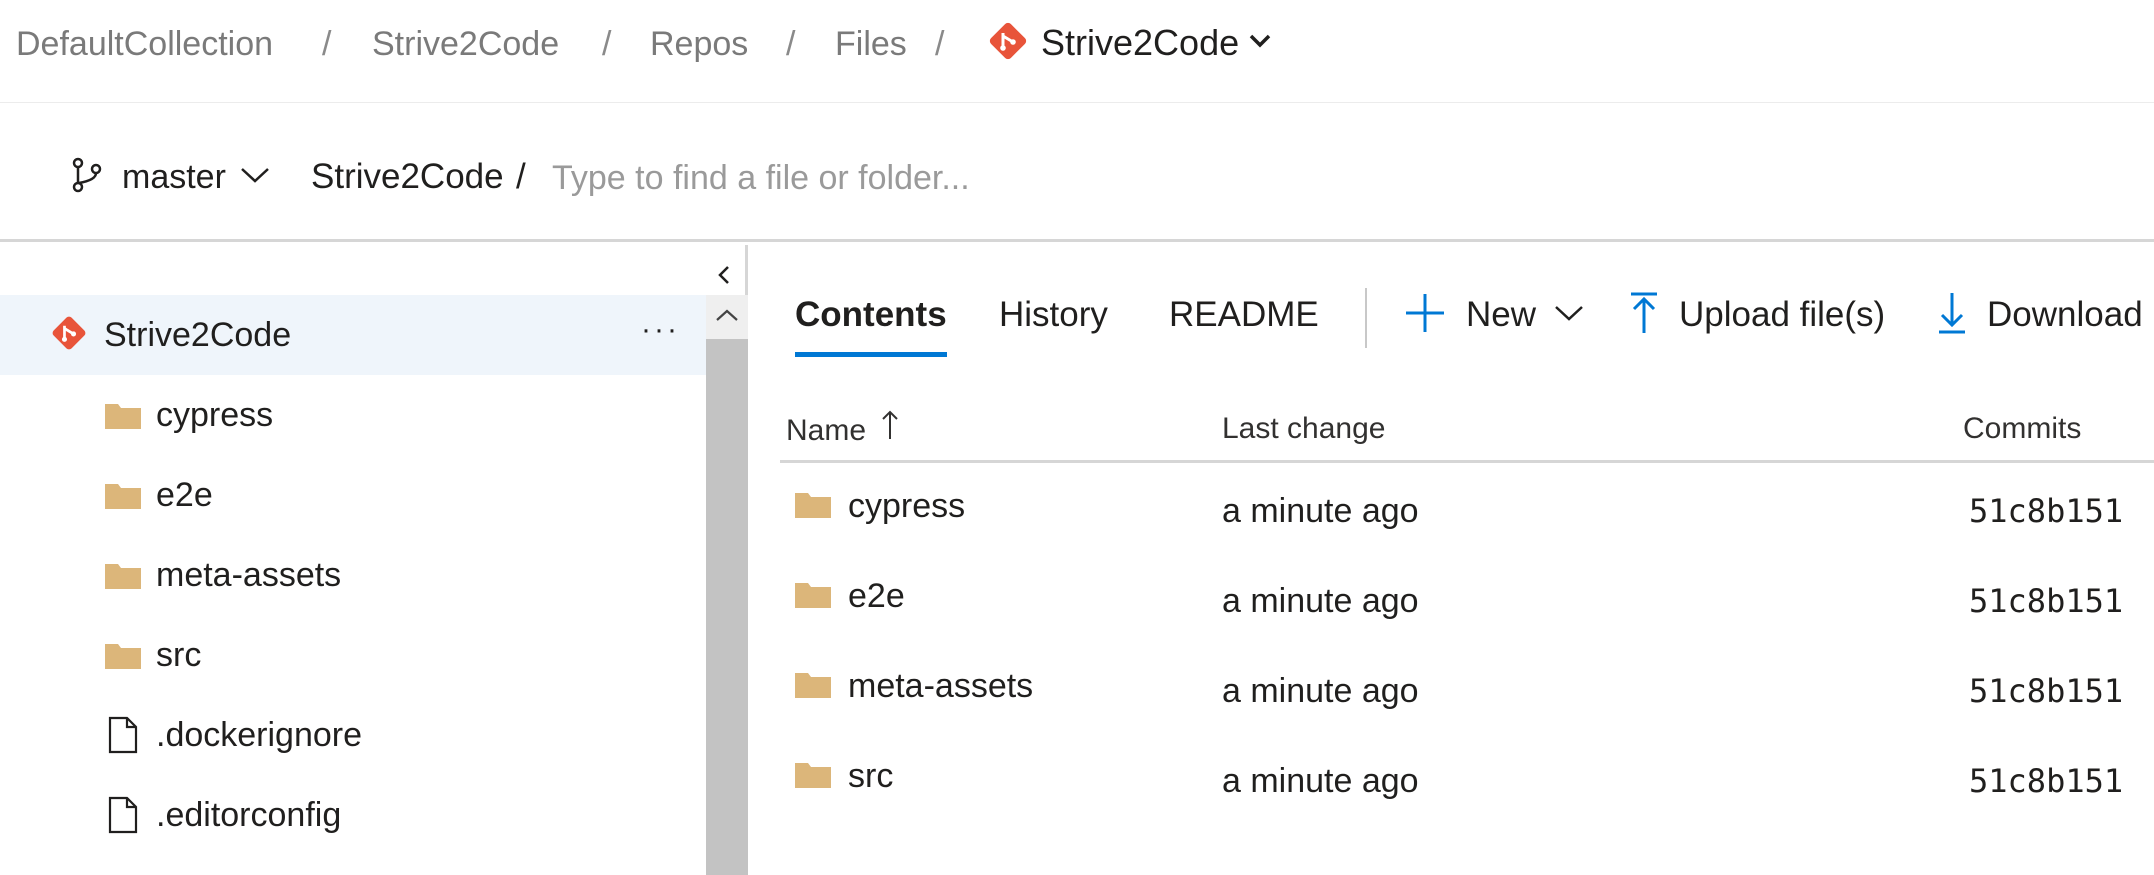 The height and width of the screenshot is (875, 2154). What do you see at coordinates (660, 330) in the screenshot?
I see `more-actions-icon: ···` at bounding box center [660, 330].